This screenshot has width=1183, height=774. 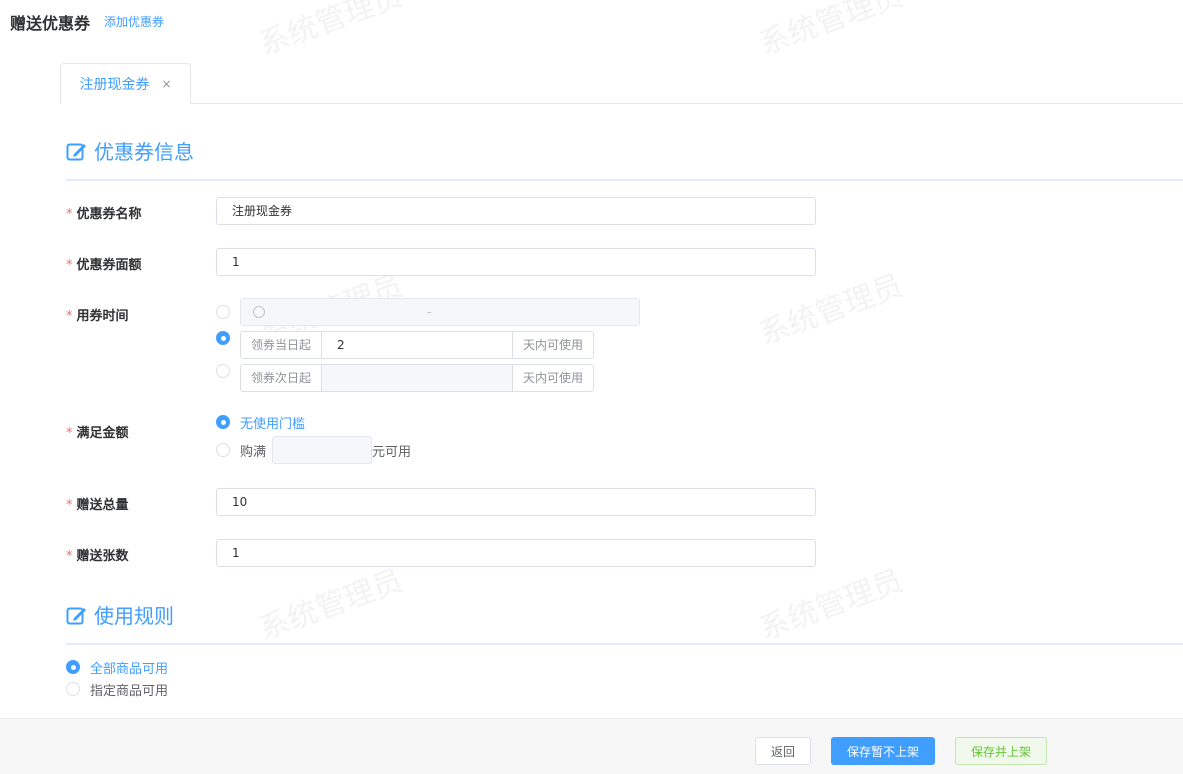 I want to click on label-coupon-name: * 优惠券名称, so click(x=104, y=214).